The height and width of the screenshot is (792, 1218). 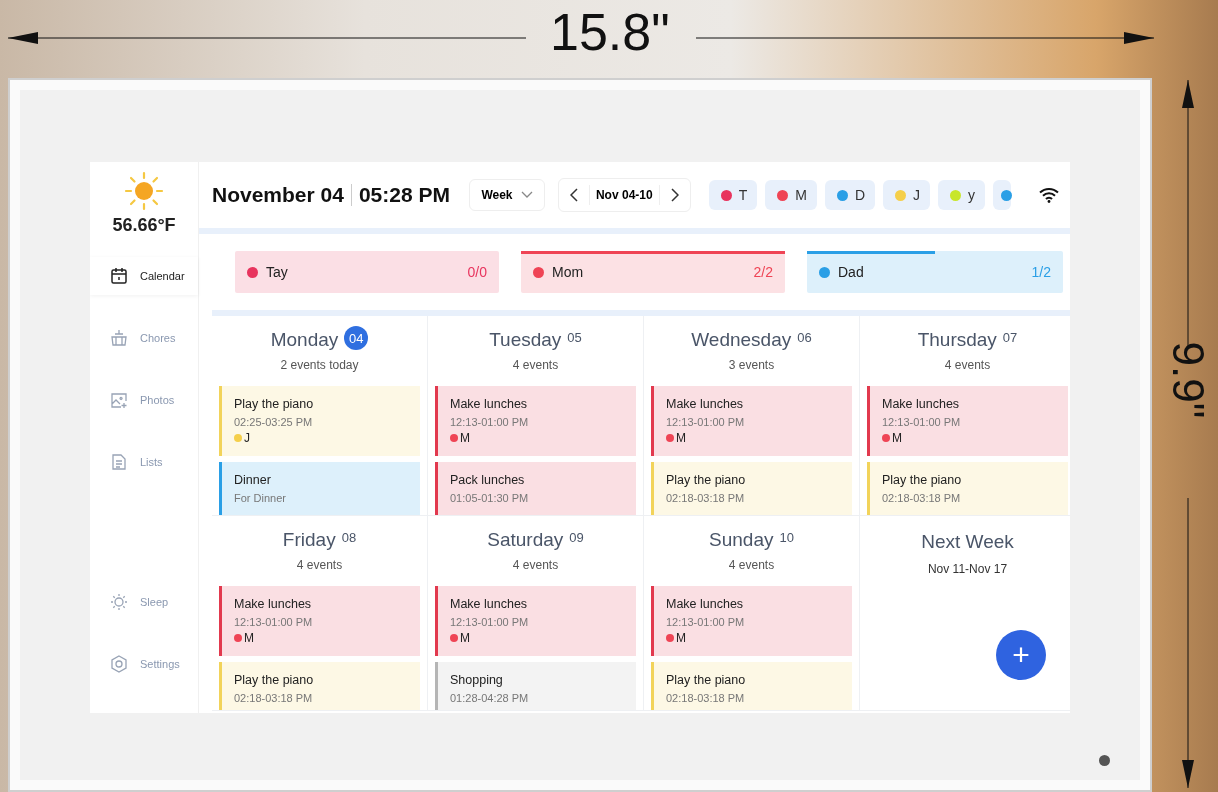 What do you see at coordinates (935, 272) in the screenshot?
I see `member-progress-card: Dad 1/2` at bounding box center [935, 272].